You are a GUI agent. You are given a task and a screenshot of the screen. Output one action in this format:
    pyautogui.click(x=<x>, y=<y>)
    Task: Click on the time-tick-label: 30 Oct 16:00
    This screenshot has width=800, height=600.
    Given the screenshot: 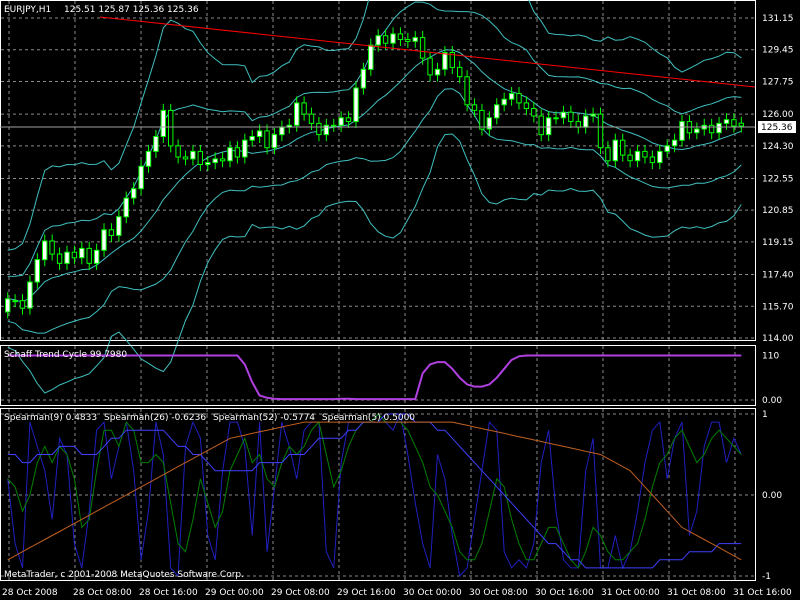 What is the action you would take?
    pyautogui.click(x=564, y=593)
    